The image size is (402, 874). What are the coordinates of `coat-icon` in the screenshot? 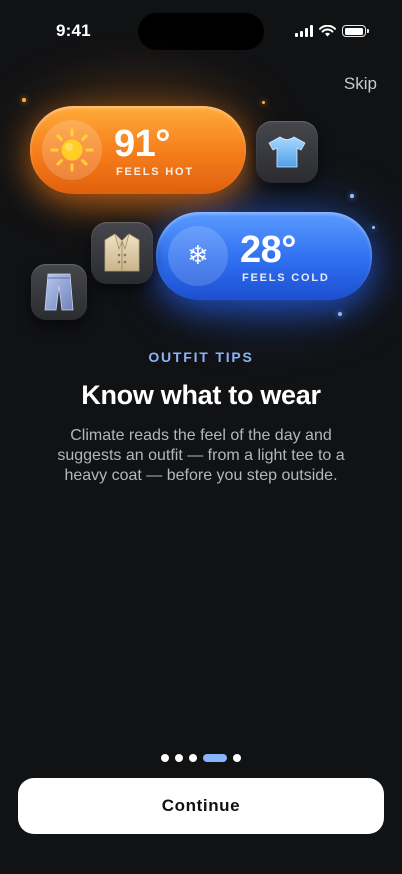 It's located at (122, 253).